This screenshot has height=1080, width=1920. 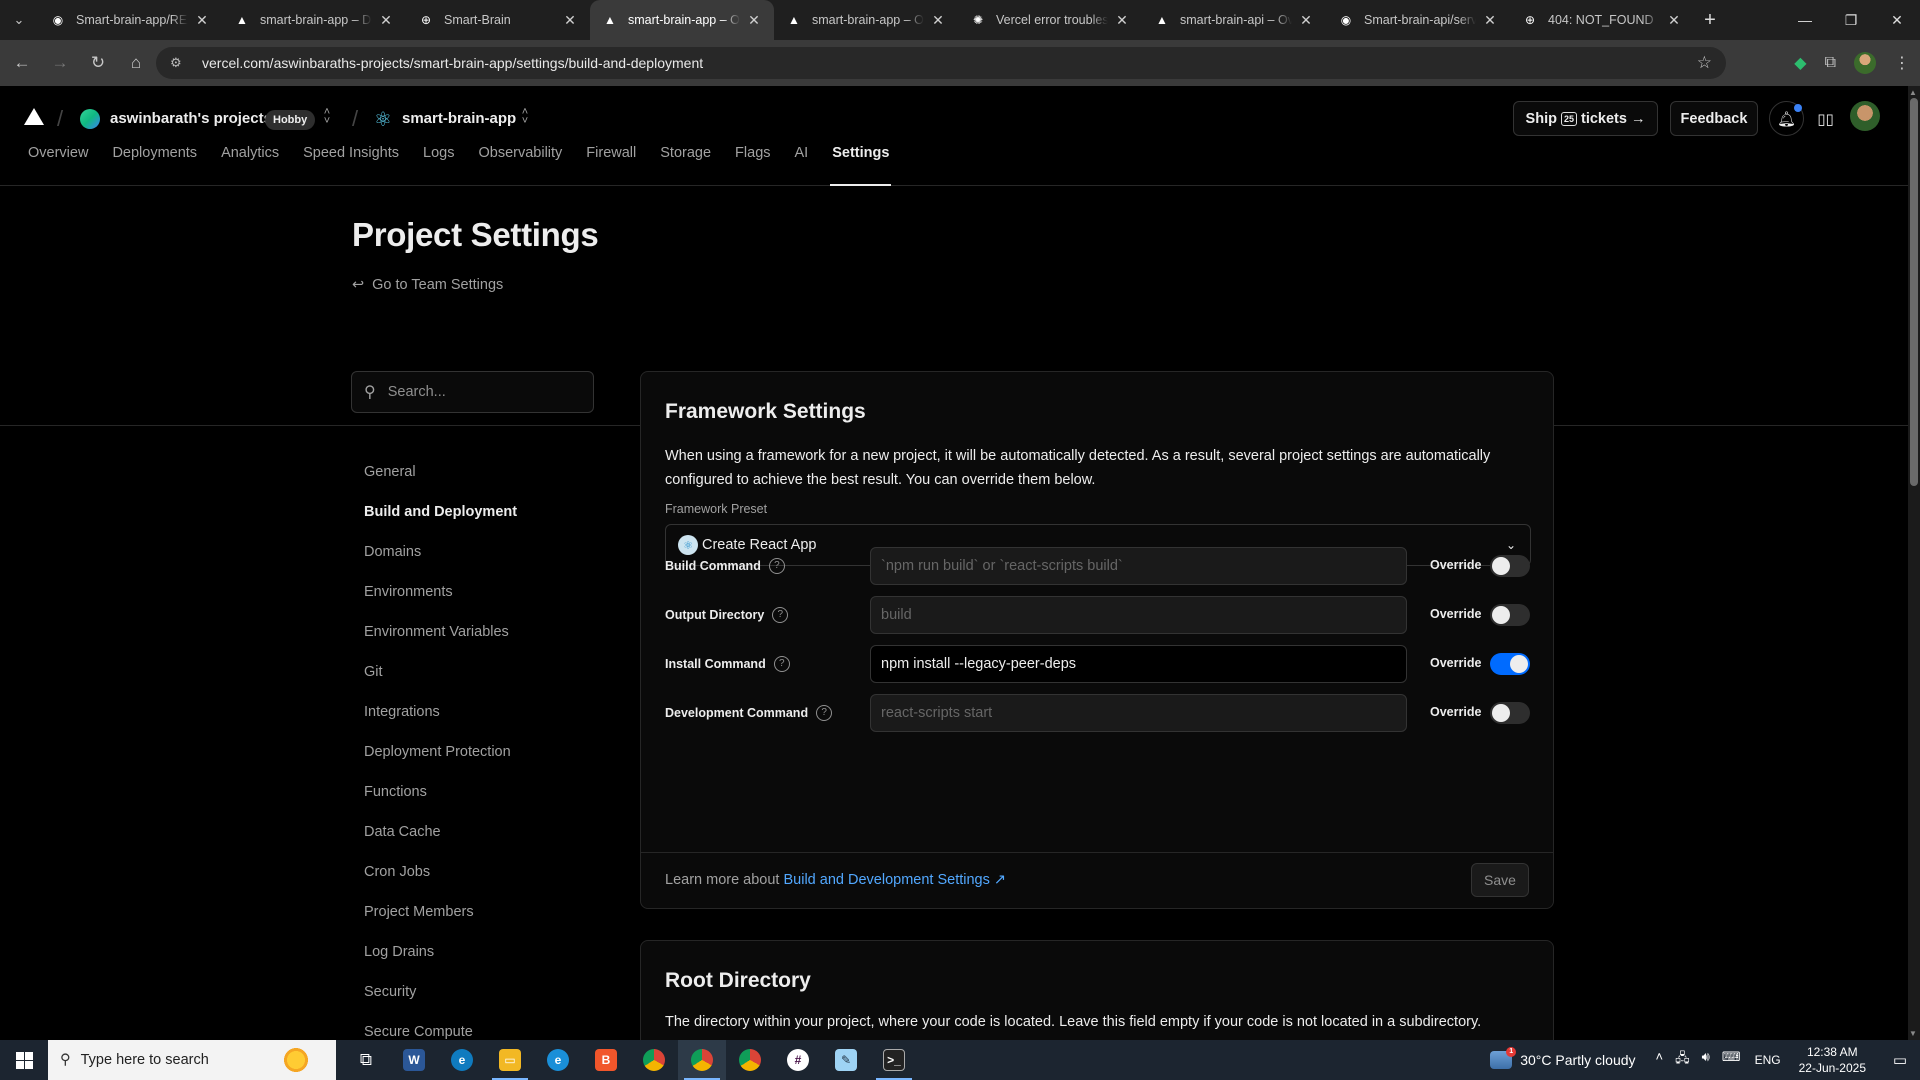 I want to click on tab-analytics: Analytics, so click(x=250, y=163).